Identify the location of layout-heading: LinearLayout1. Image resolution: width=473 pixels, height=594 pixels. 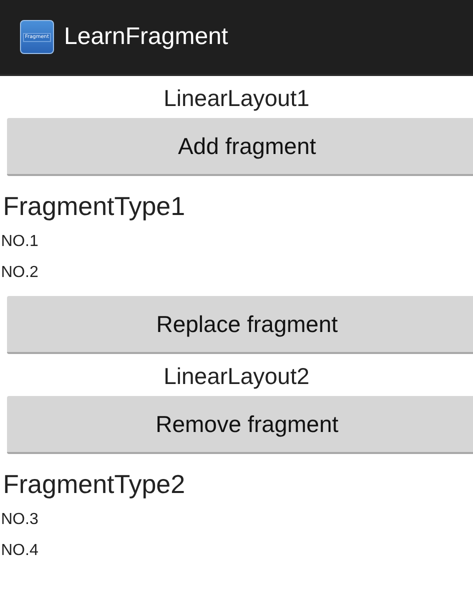
(236, 98).